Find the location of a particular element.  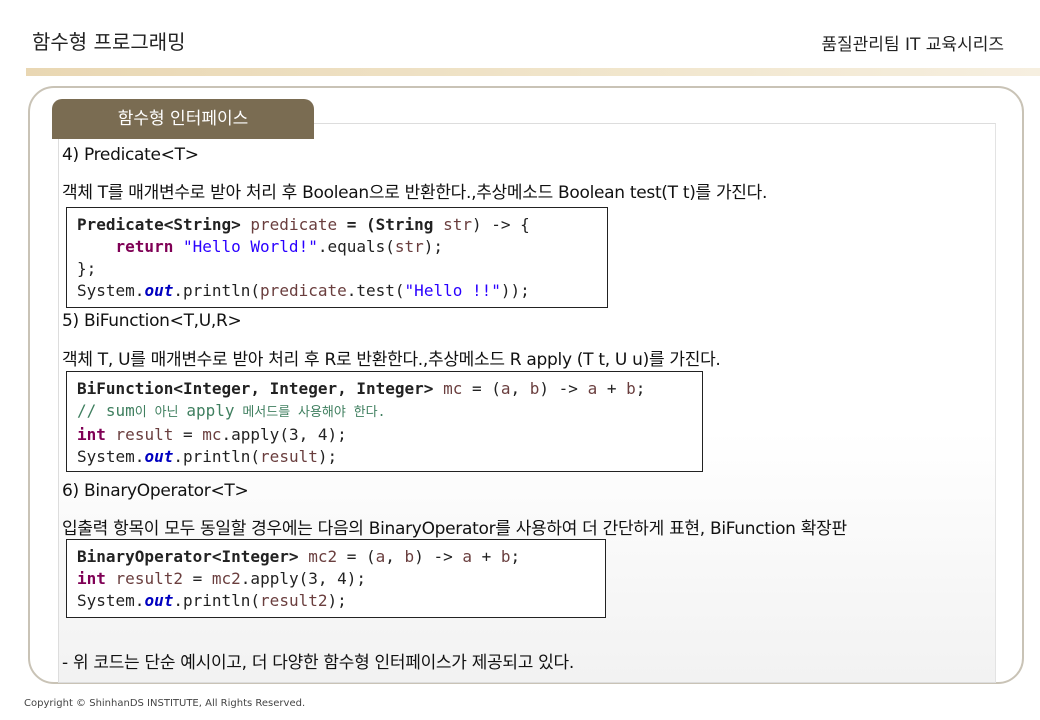

code-token: = (String is located at coordinates (390, 224).